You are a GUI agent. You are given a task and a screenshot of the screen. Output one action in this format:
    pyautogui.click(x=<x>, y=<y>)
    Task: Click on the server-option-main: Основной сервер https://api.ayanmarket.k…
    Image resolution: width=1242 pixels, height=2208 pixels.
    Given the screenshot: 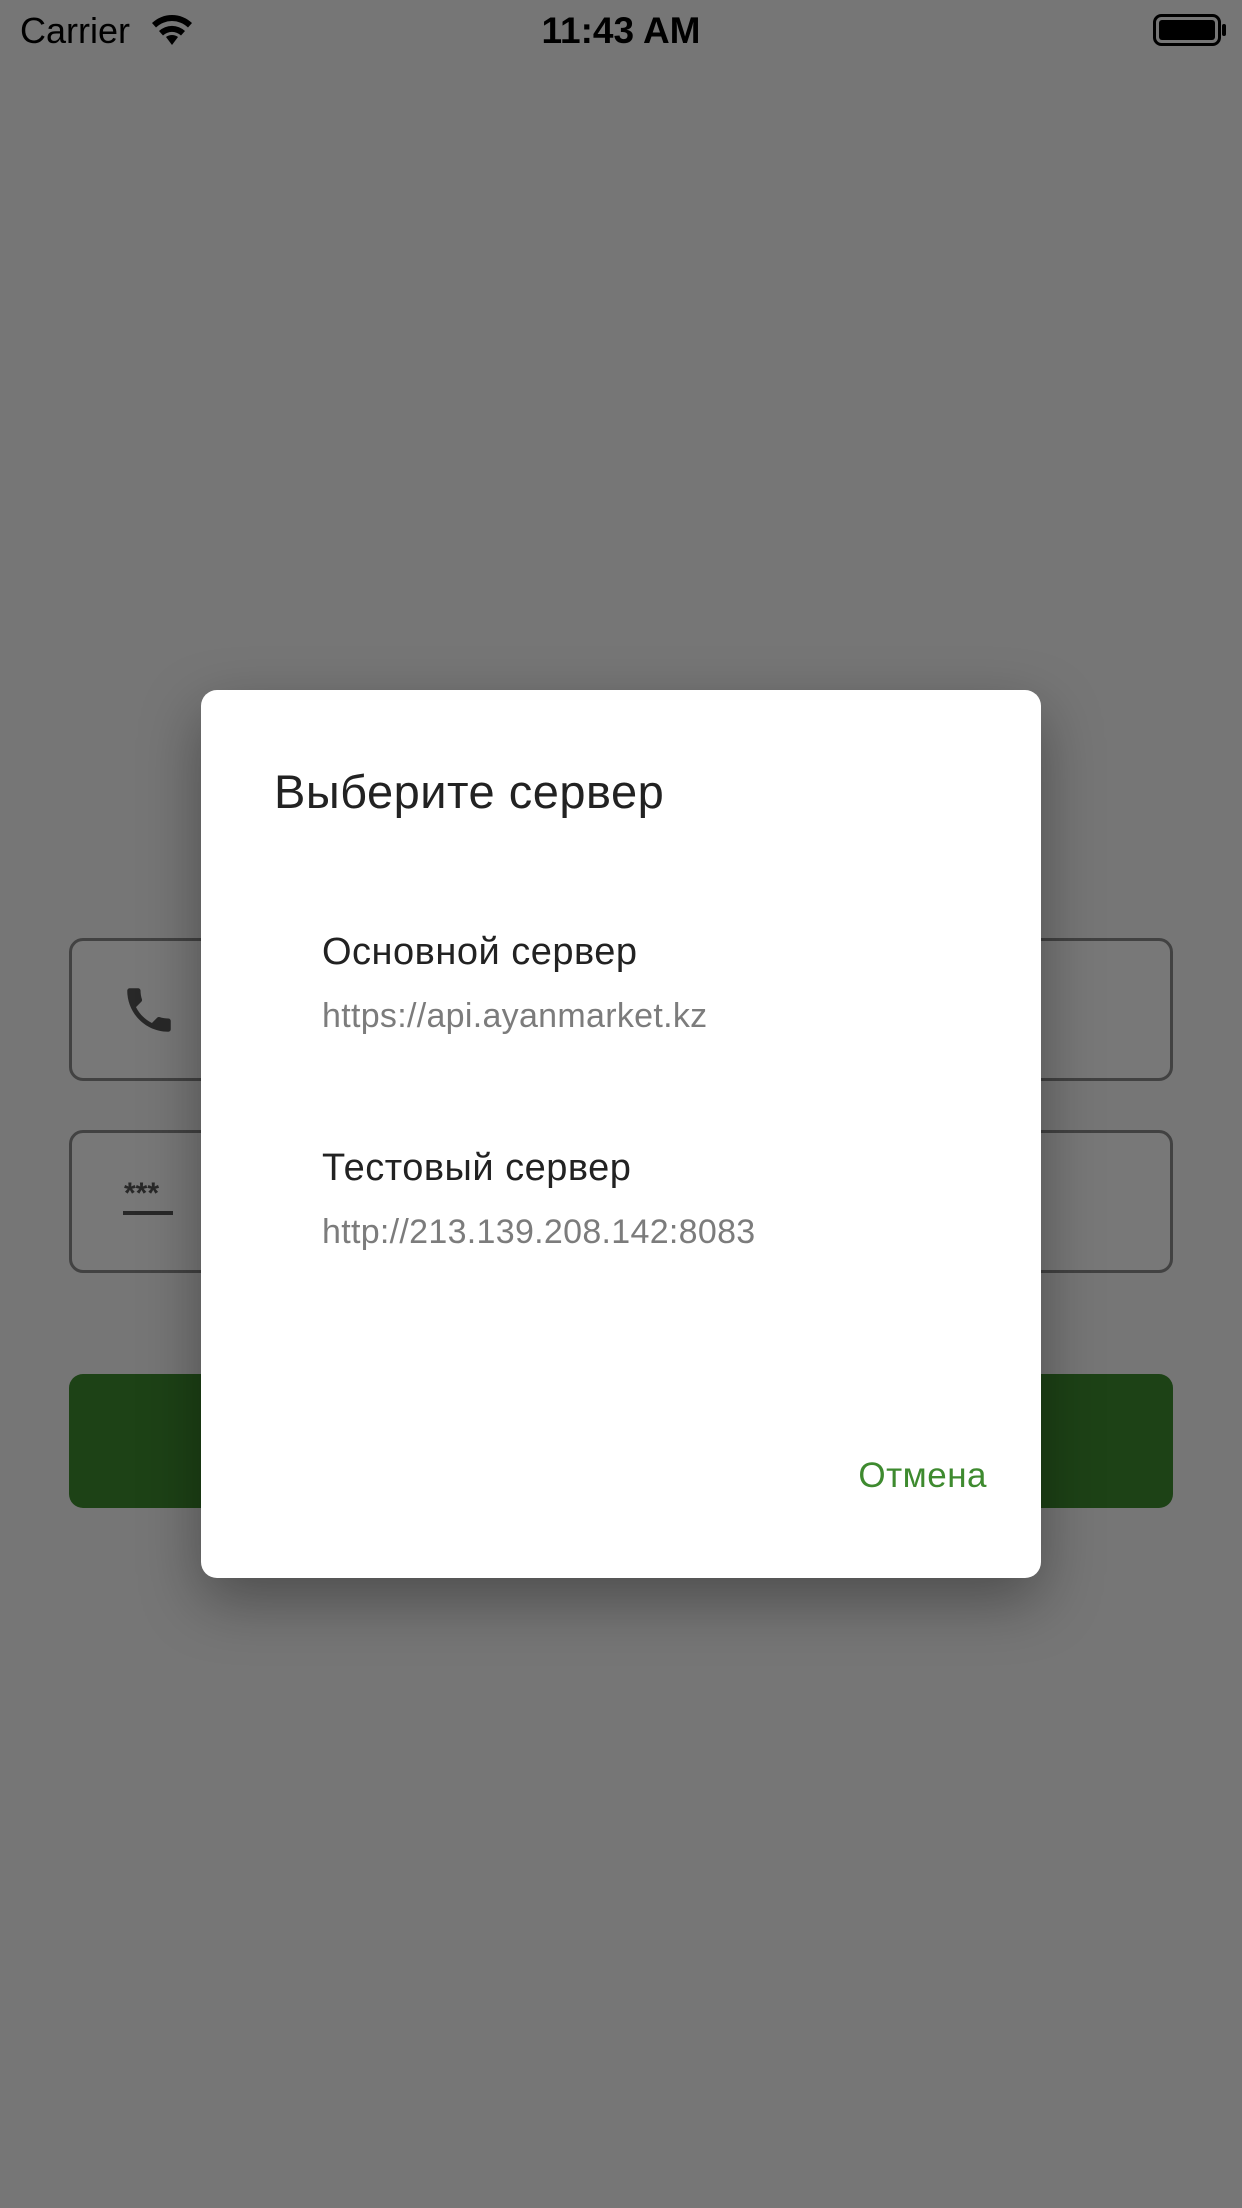 What is the action you would take?
    pyautogui.click(x=621, y=1015)
    